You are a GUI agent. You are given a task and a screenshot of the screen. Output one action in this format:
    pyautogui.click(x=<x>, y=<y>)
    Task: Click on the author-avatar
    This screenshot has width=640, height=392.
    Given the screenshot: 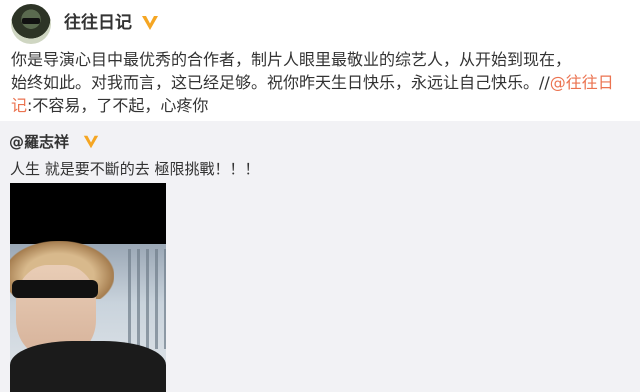 What is the action you would take?
    pyautogui.click(x=31, y=24)
    